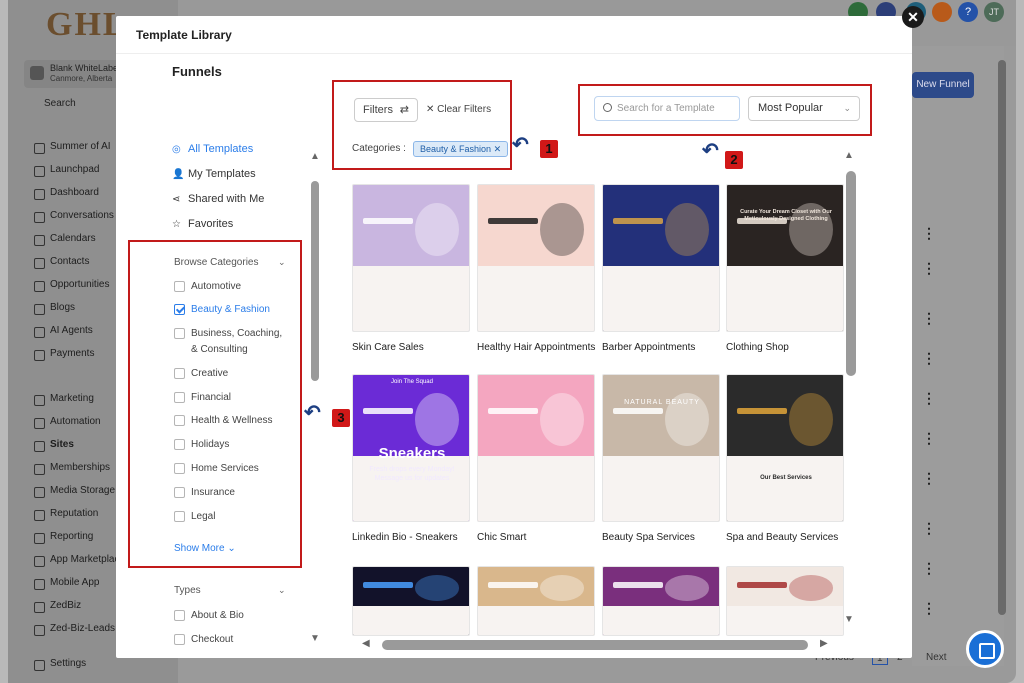  I want to click on app-nav-item: App Marketplace, so click(79, 560).